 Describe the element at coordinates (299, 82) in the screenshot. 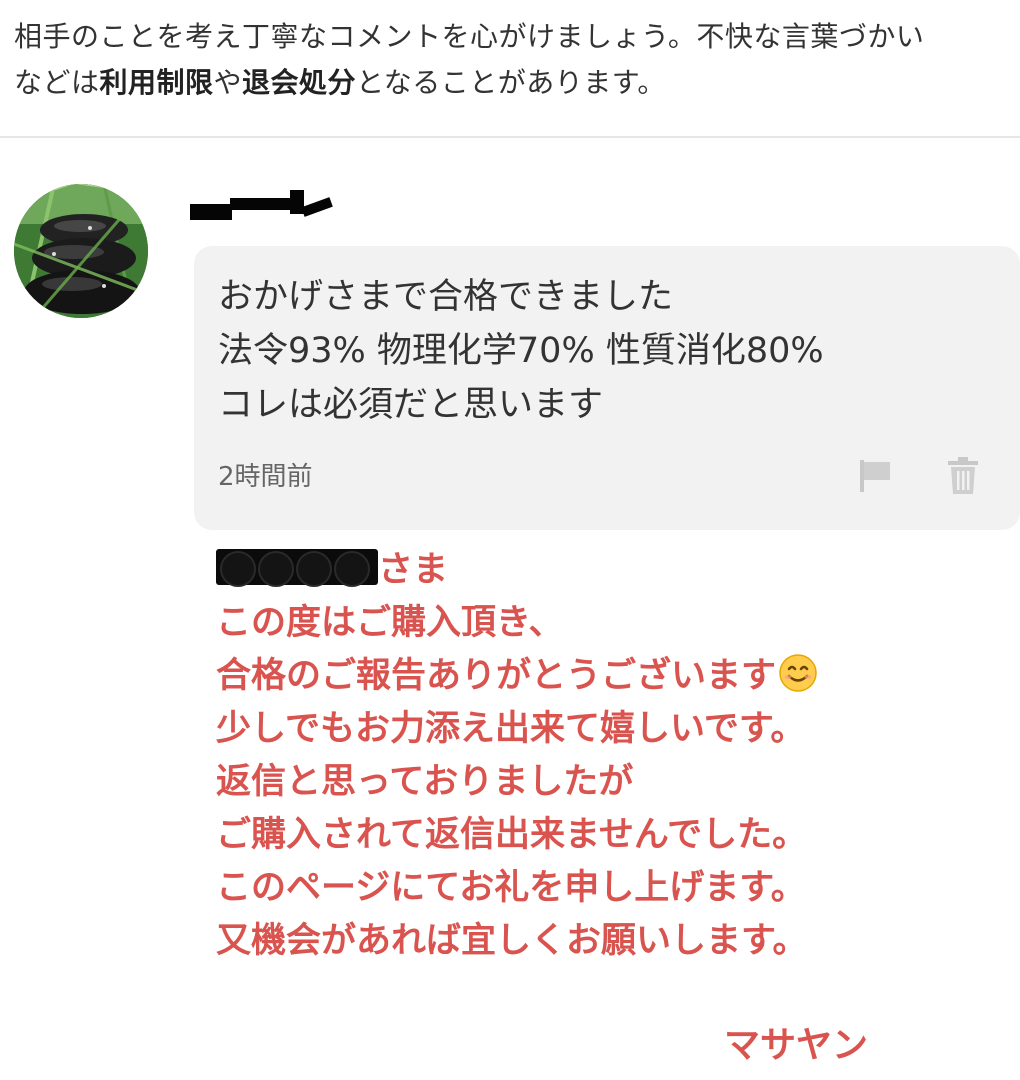

I see `notice-bold-account-termination: 退会処分` at that location.